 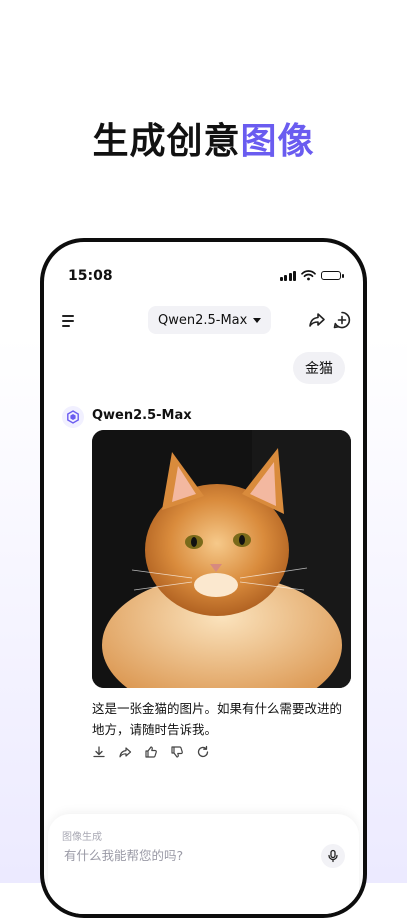 I want to click on user-message: 金猫, so click(x=319, y=368).